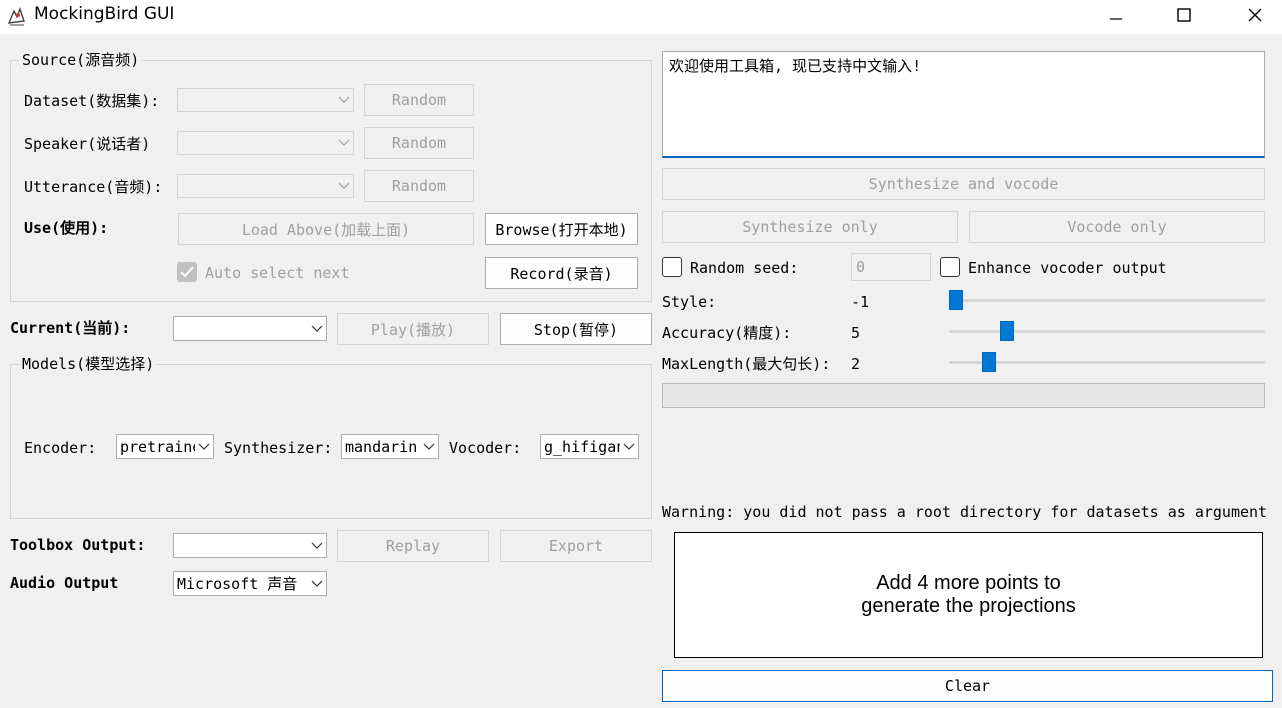  I want to click on browse-button: Browse(打开本地), so click(561, 229).